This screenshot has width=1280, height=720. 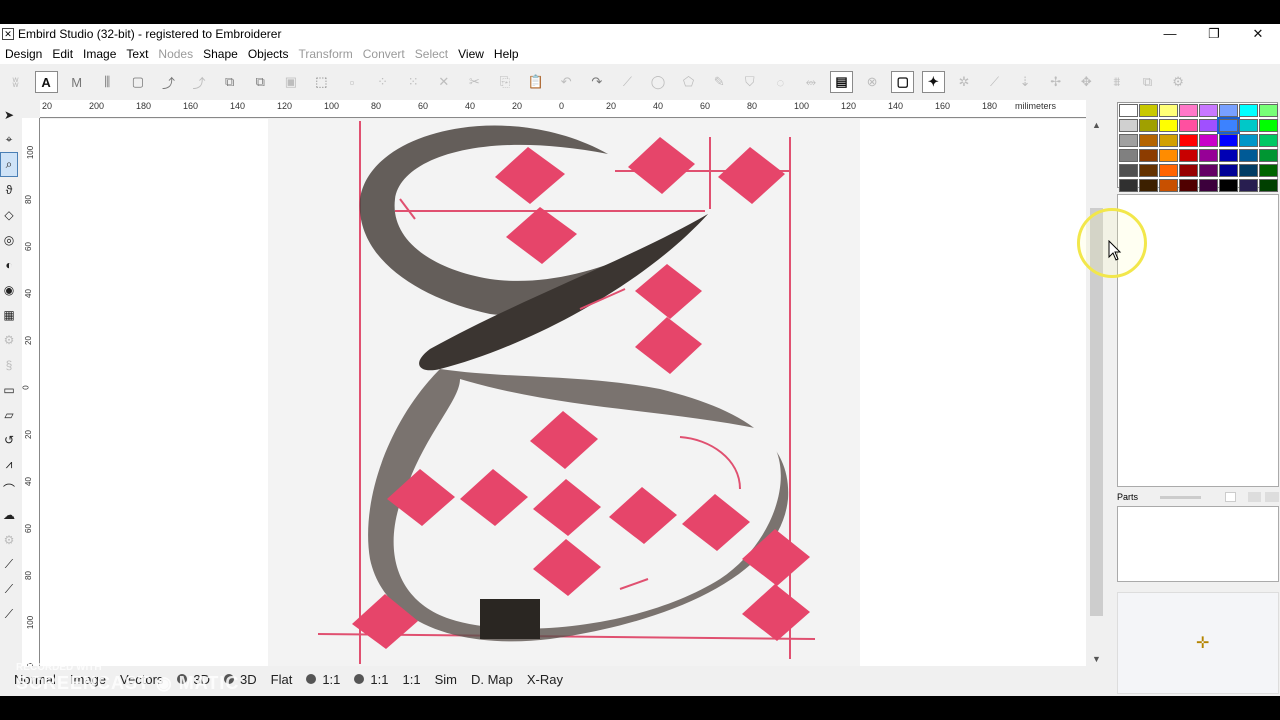 I want to click on pen-icon: ✎, so click(x=719, y=82).